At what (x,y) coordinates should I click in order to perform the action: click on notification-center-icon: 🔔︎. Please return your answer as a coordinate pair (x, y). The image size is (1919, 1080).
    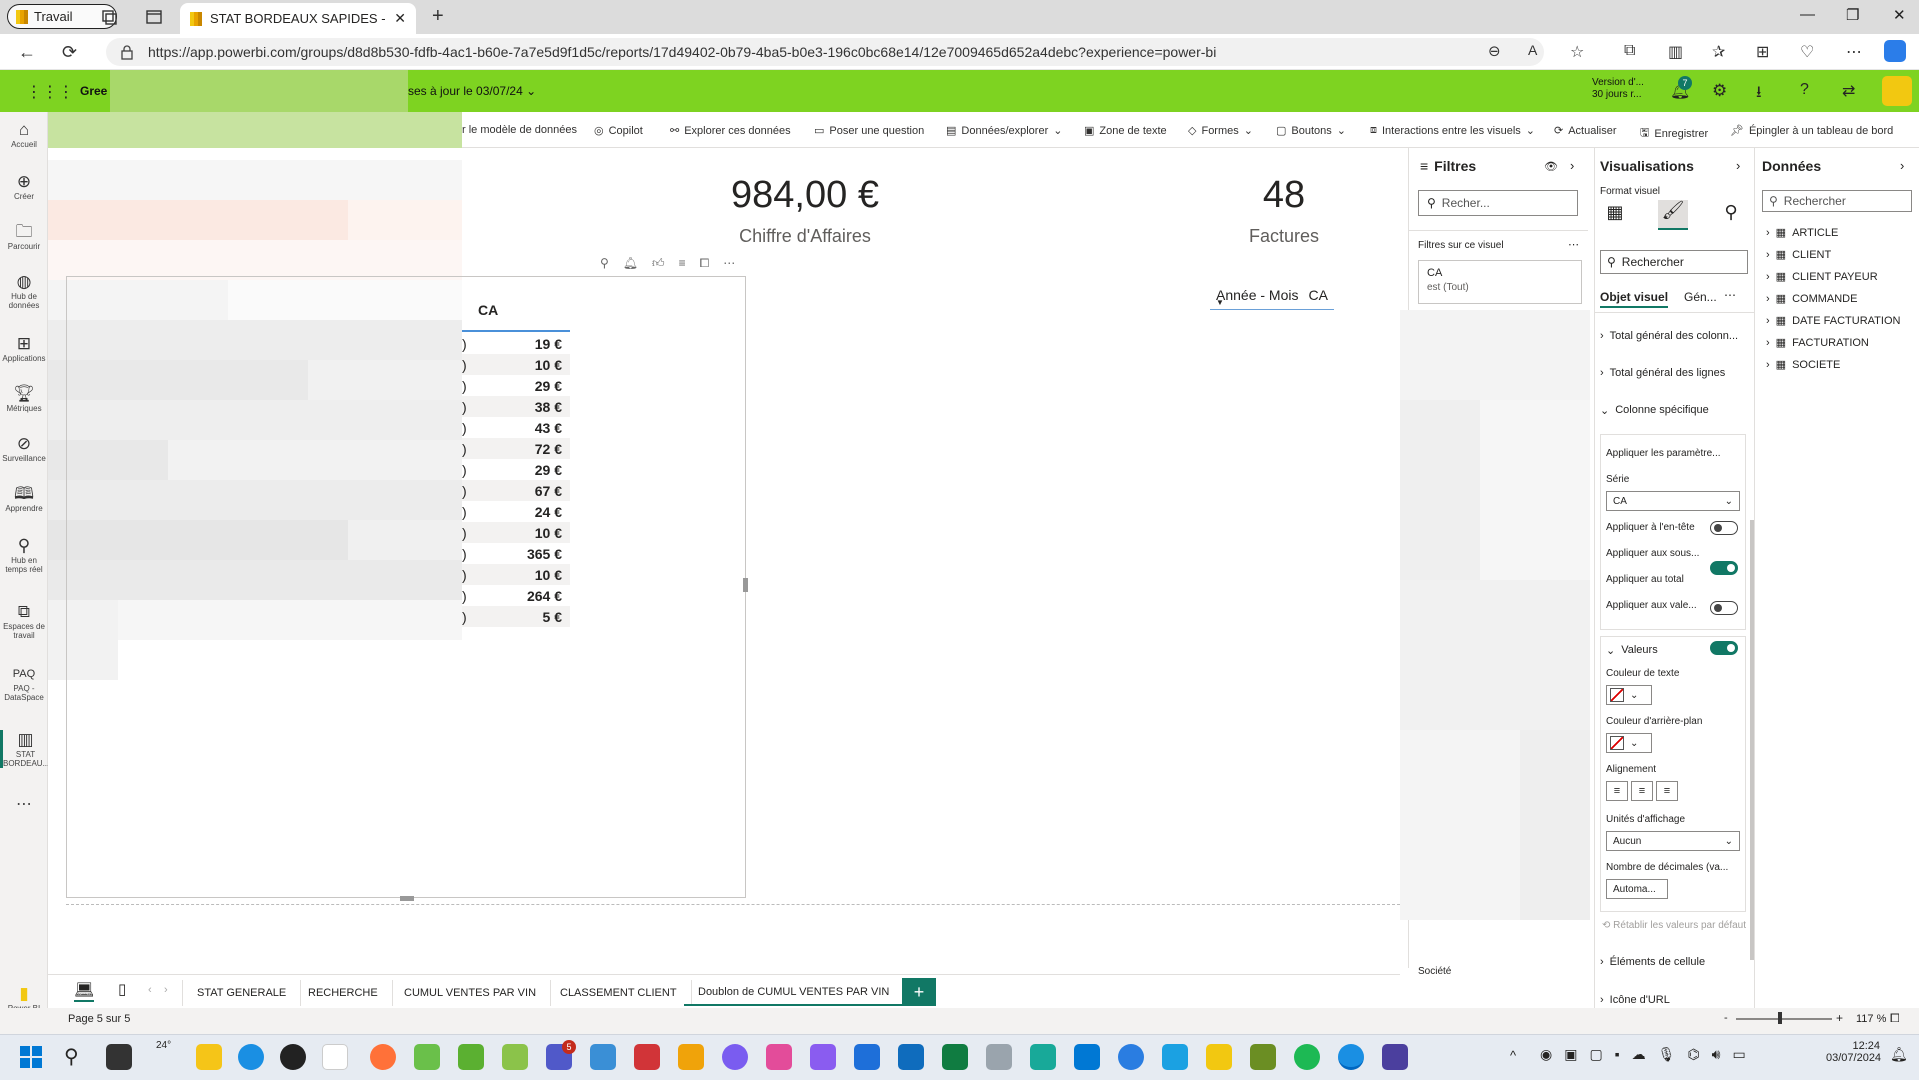
    Looking at the image, I should click on (1899, 1054).